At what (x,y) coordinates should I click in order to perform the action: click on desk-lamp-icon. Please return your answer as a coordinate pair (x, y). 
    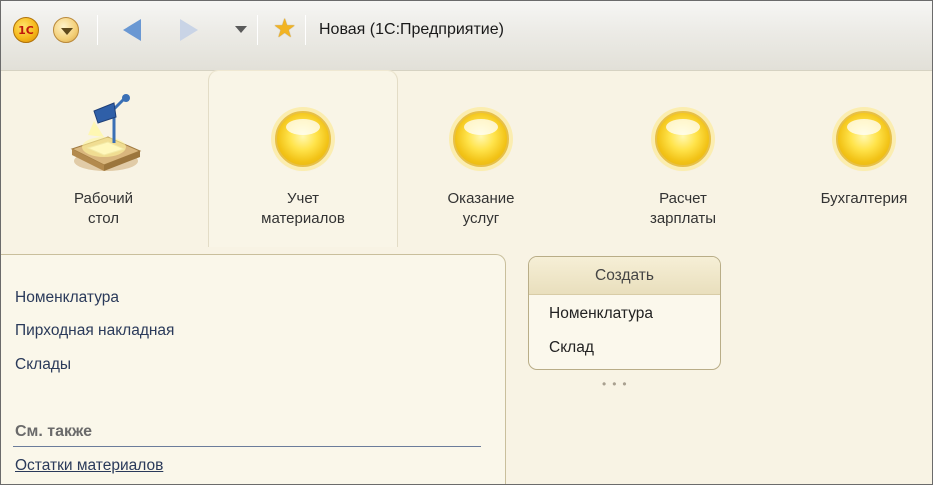
    Looking at the image, I should click on (104, 134).